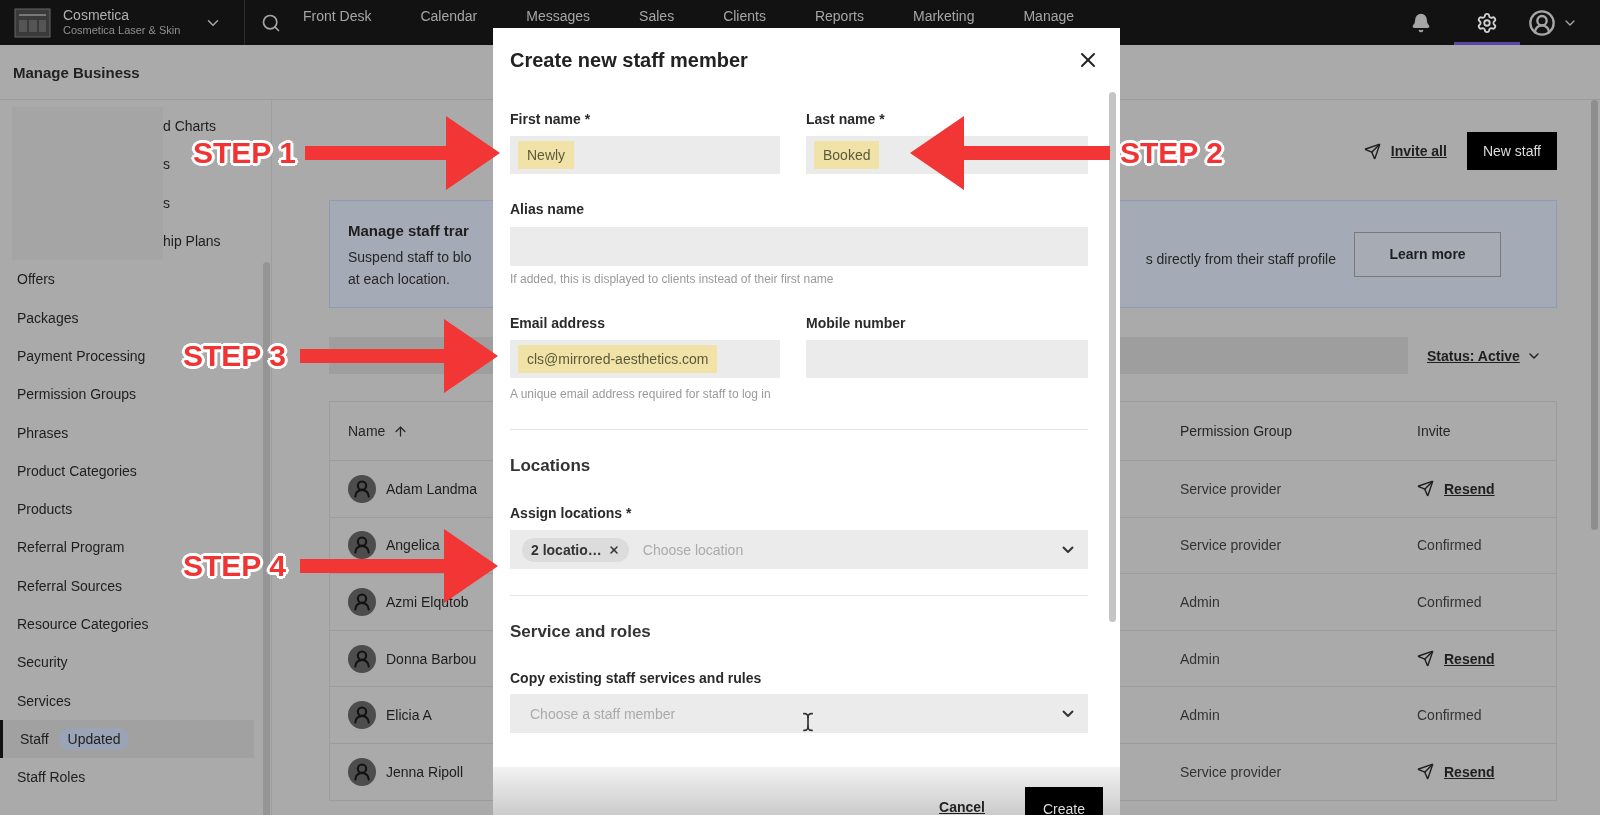 The width and height of the screenshot is (1600, 815). What do you see at coordinates (410, 256) in the screenshot?
I see `banner-text: Suspend staff to blo` at bounding box center [410, 256].